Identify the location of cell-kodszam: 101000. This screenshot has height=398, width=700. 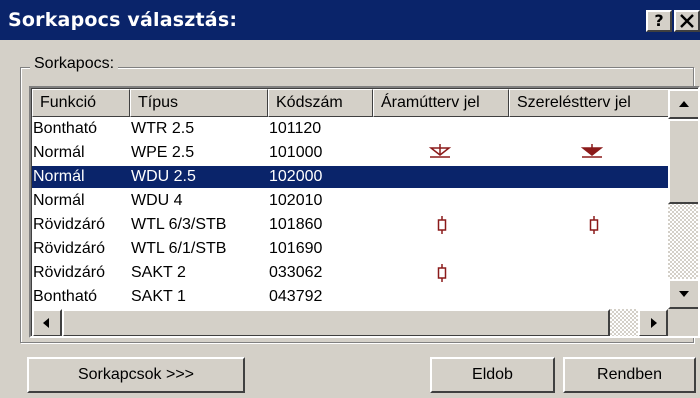
(296, 152).